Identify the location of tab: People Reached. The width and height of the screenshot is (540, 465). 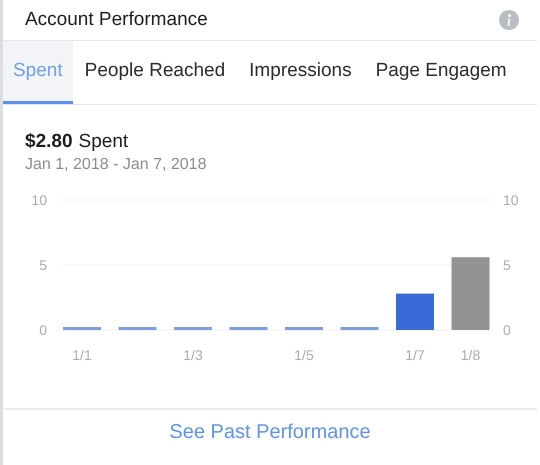
(155, 72).